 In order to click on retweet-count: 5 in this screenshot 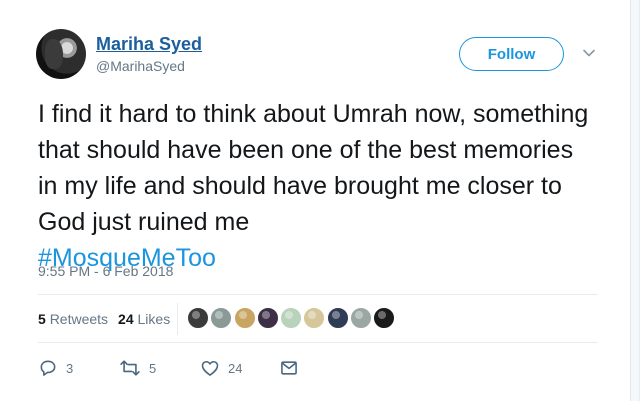, I will do `click(153, 368)`.